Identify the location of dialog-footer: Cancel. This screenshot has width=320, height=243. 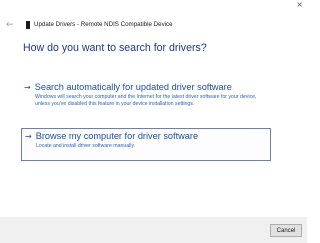
(153, 230).